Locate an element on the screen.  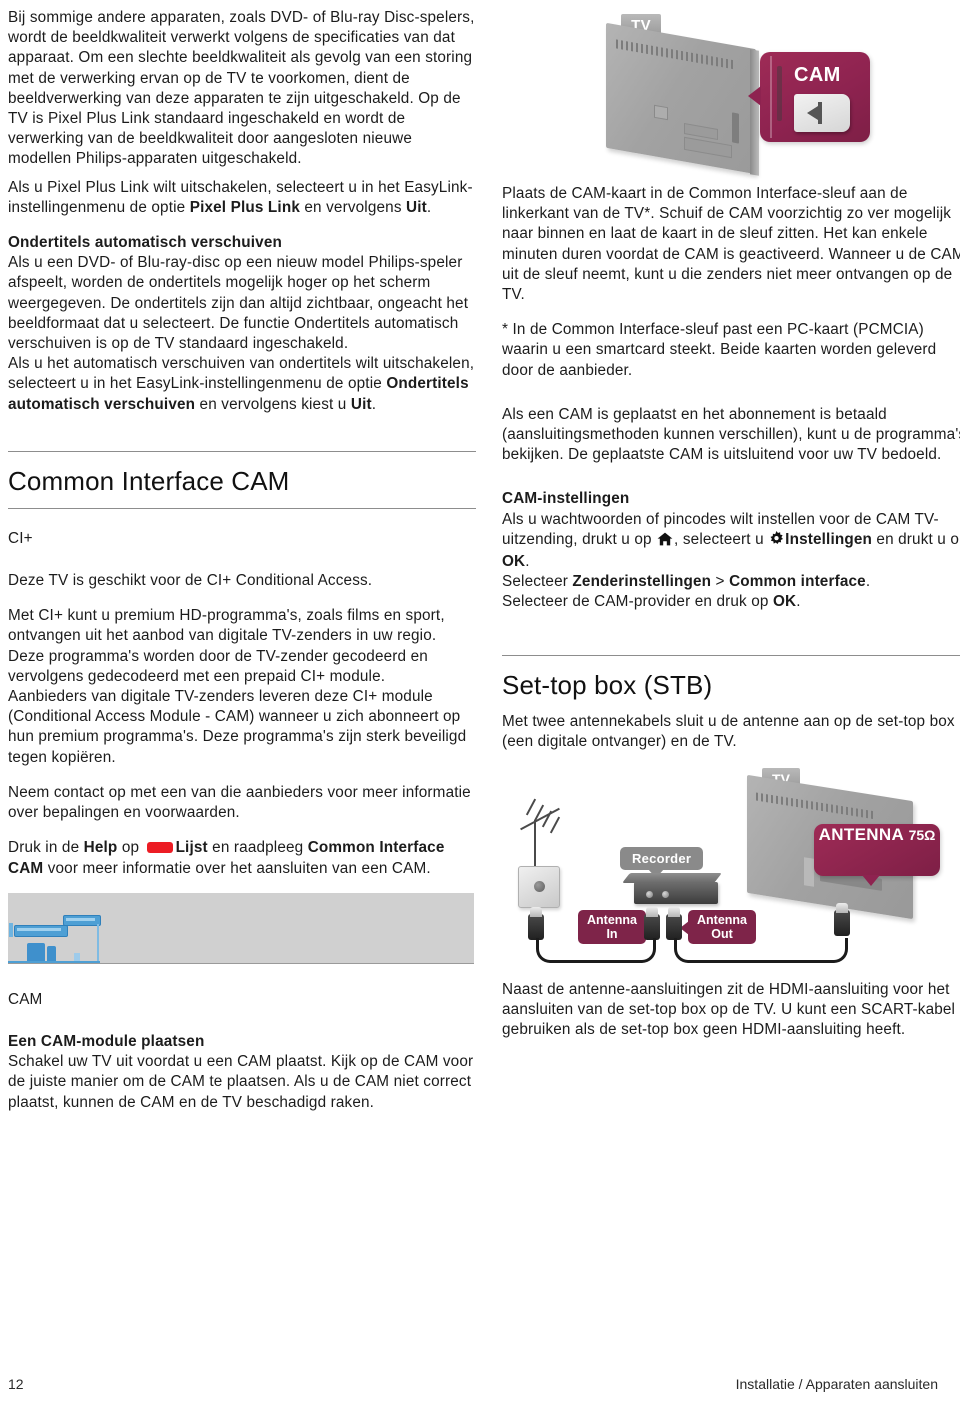
section-title-common-interface-cam: Common Interface CAM is located at coordinates (149, 480).